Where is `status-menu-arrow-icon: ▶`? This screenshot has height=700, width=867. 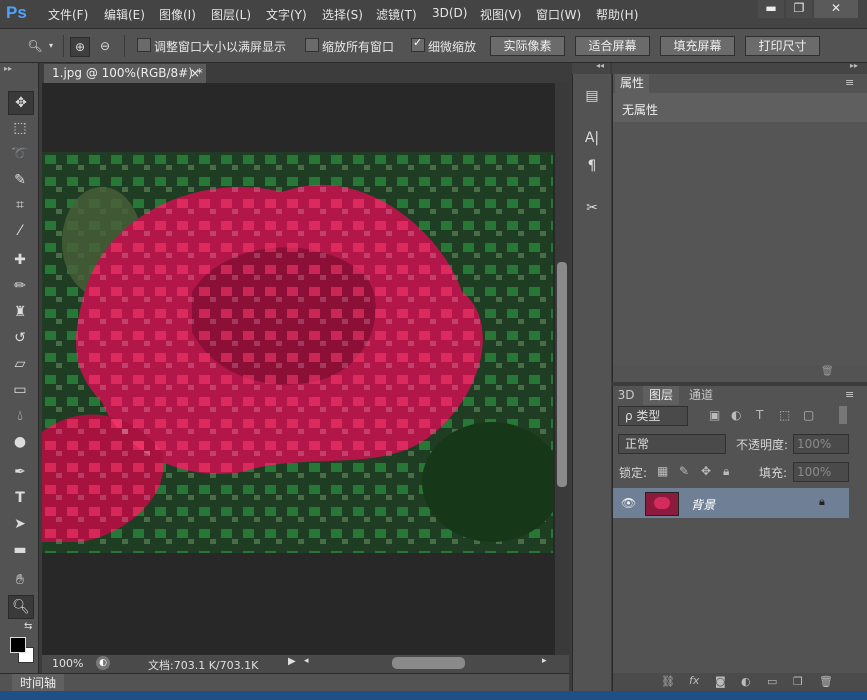
status-menu-arrow-icon: ▶ is located at coordinates (292, 661).